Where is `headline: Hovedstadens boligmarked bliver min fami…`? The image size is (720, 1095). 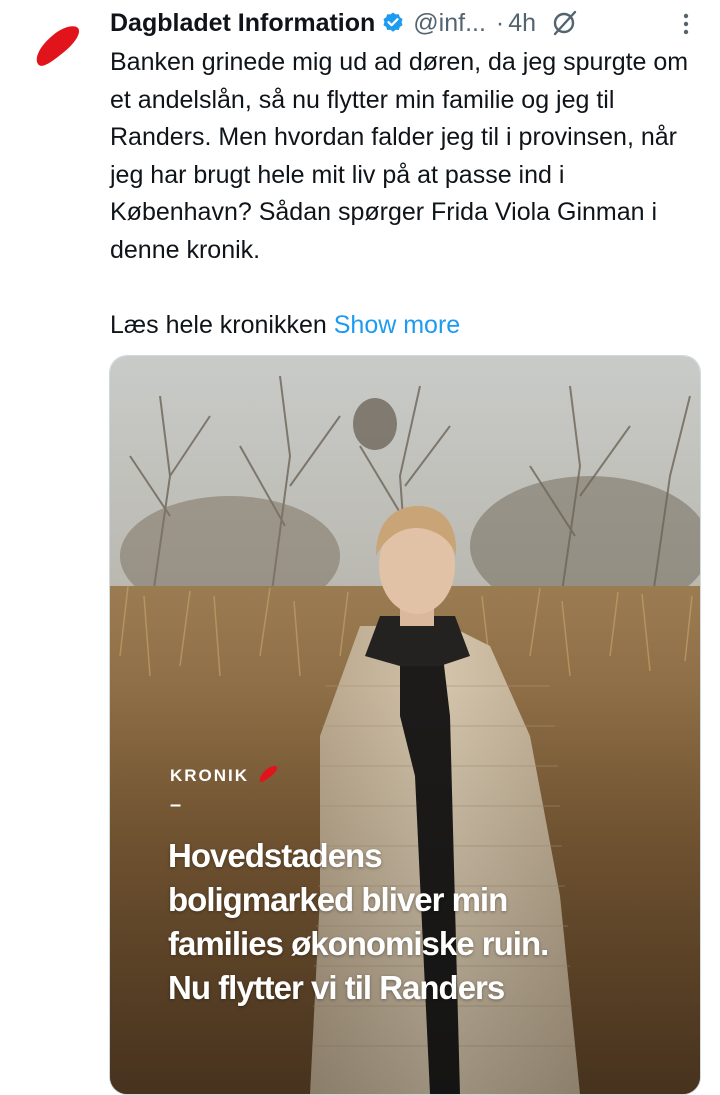
headline: Hovedstadens boligmarked bliver min fami… is located at coordinates (418, 922).